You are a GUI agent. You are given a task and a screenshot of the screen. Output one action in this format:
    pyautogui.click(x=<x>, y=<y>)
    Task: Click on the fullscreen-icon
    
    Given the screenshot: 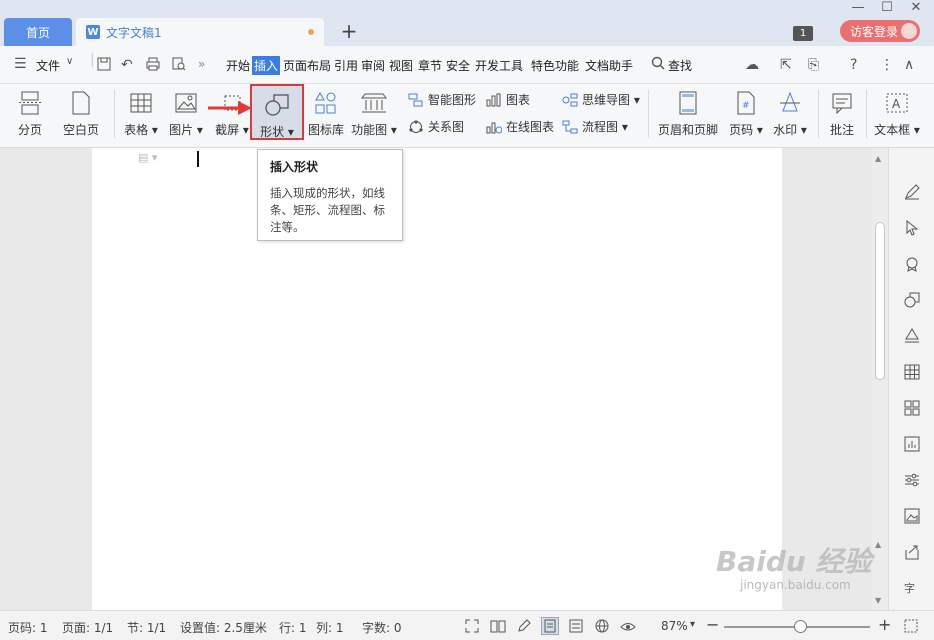 What is the action you would take?
    pyautogui.click(x=472, y=626)
    